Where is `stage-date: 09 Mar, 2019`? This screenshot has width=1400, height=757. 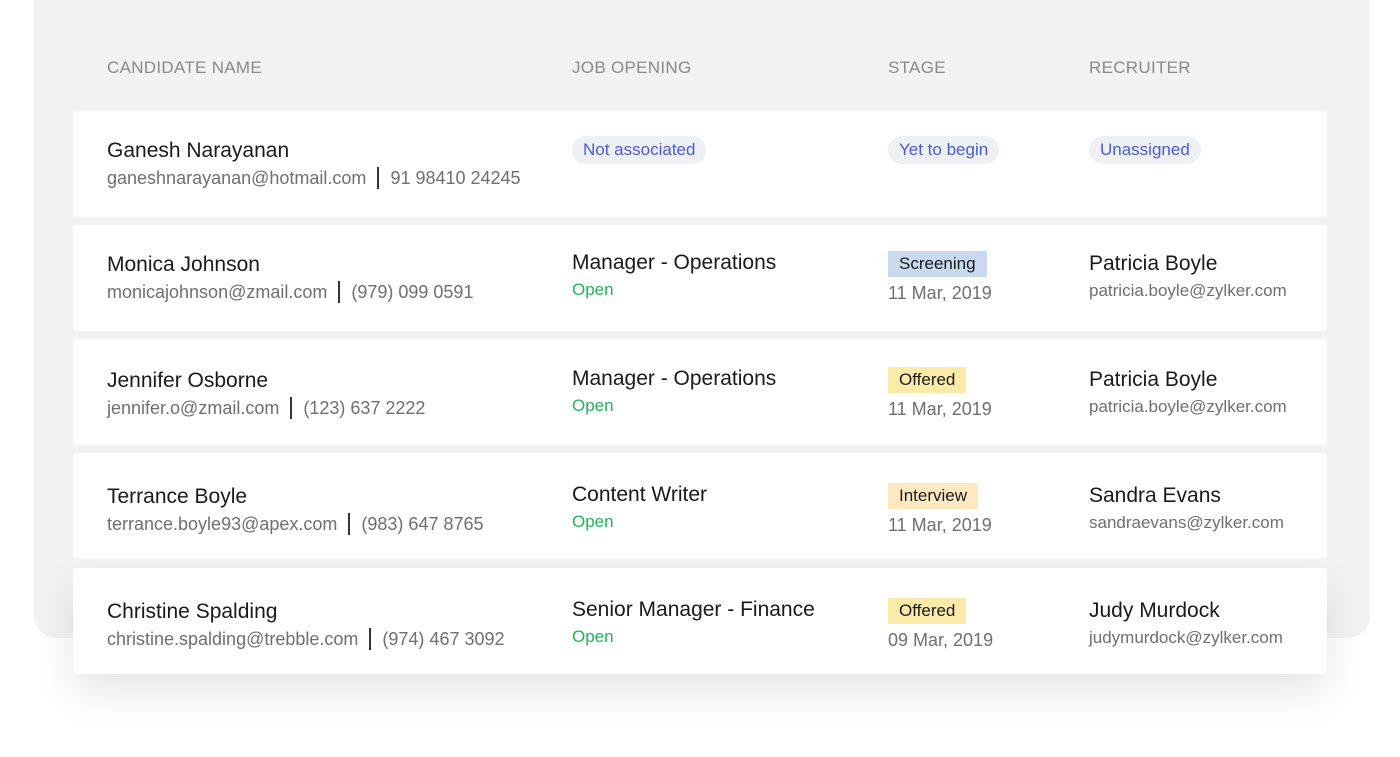
stage-date: 09 Mar, 2019 is located at coordinates (941, 640).